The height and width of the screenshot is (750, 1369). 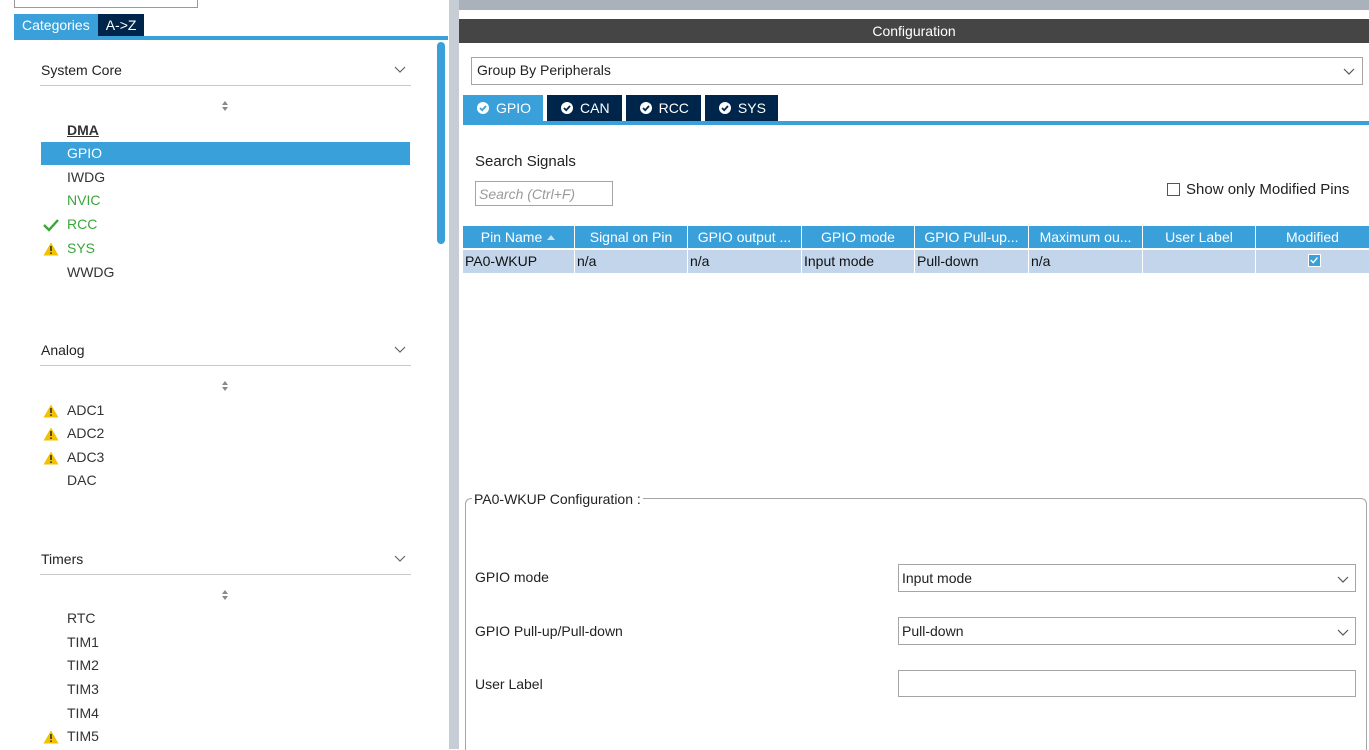 I want to click on list-item-rtc: RTC, so click(x=225, y=618).